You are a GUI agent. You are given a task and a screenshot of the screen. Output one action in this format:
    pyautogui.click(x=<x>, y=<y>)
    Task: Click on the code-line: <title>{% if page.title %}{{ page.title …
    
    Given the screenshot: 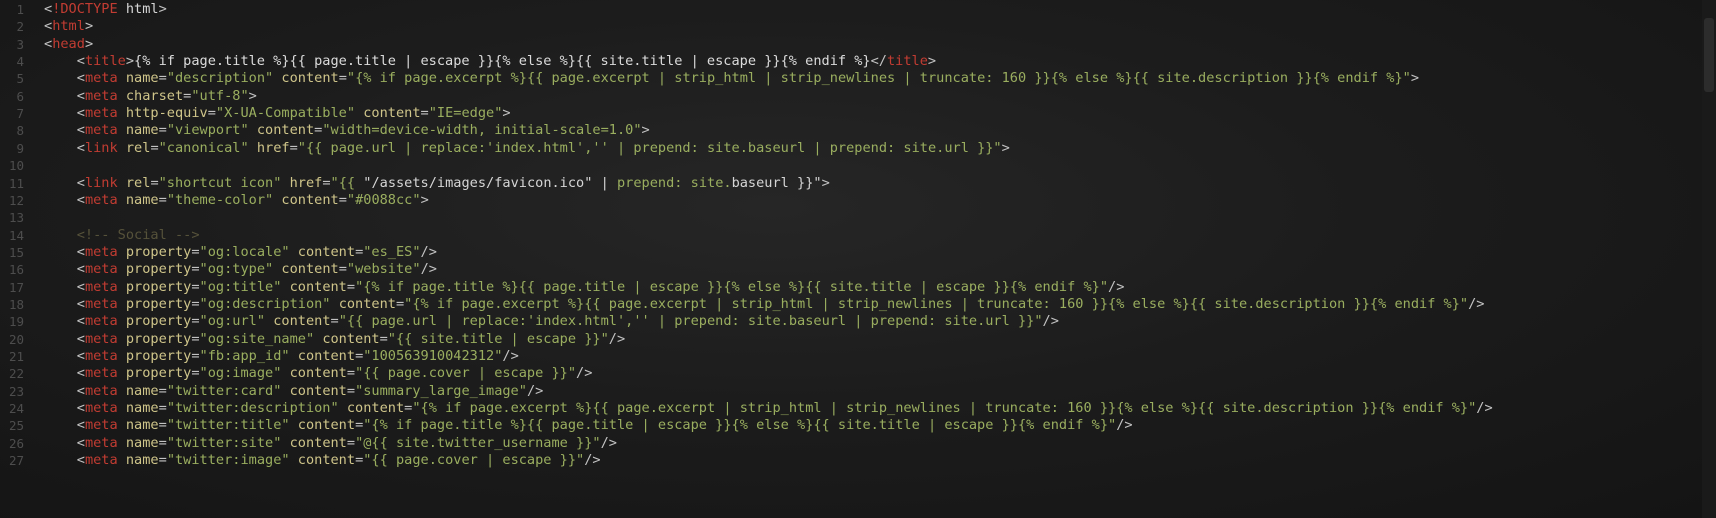 What is the action you would take?
    pyautogui.click(x=490, y=61)
    